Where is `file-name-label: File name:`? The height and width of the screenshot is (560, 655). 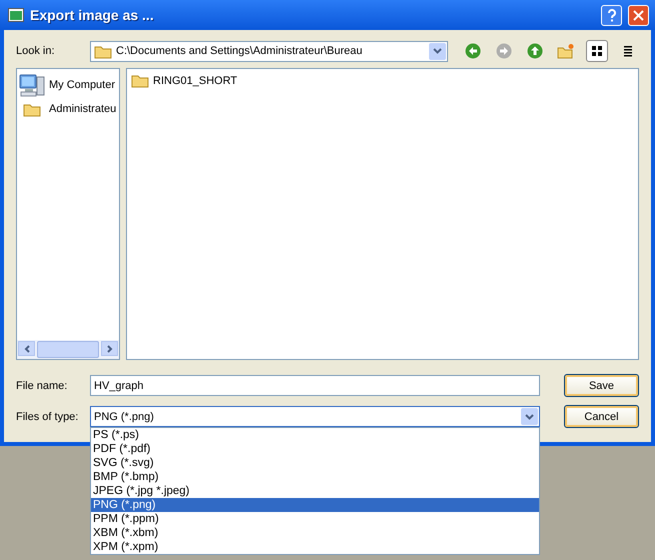 file-name-label: File name: is located at coordinates (42, 386).